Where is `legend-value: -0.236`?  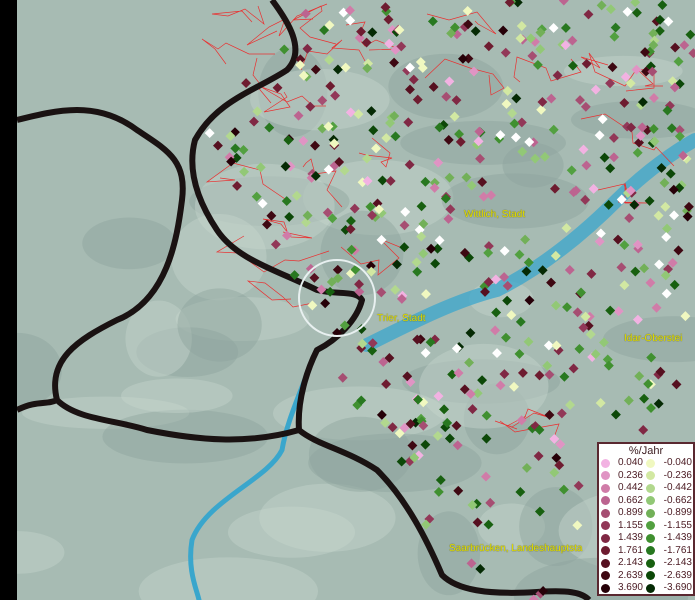 legend-value: -0.236 is located at coordinates (677, 476).